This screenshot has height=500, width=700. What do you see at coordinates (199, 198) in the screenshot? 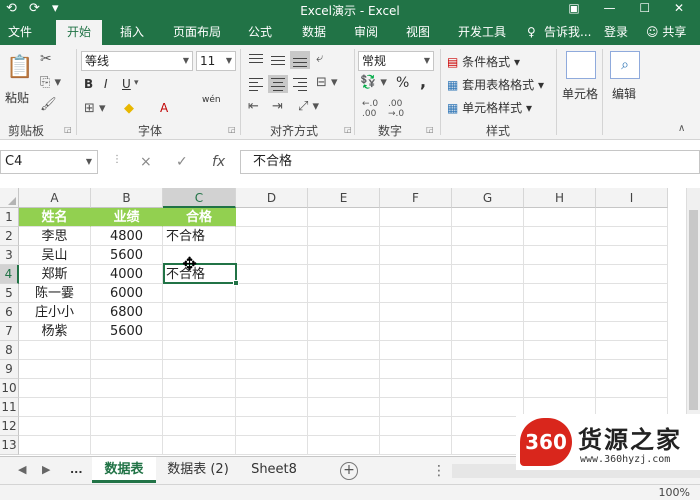
I see `column-header: C` at bounding box center [199, 198].